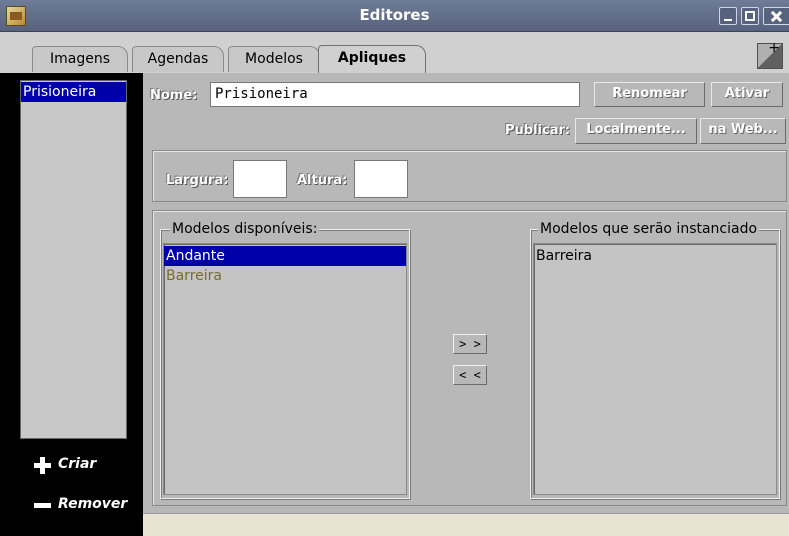 Image resolution: width=789 pixels, height=536 pixels. I want to click on minus-icon, so click(42, 505).